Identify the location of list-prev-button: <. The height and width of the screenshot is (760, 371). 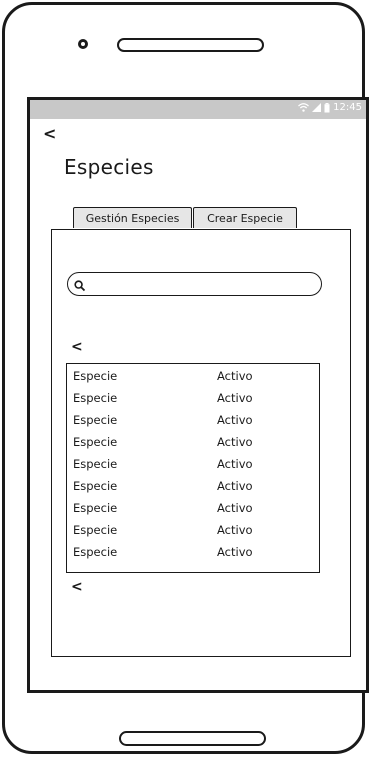
(77, 347).